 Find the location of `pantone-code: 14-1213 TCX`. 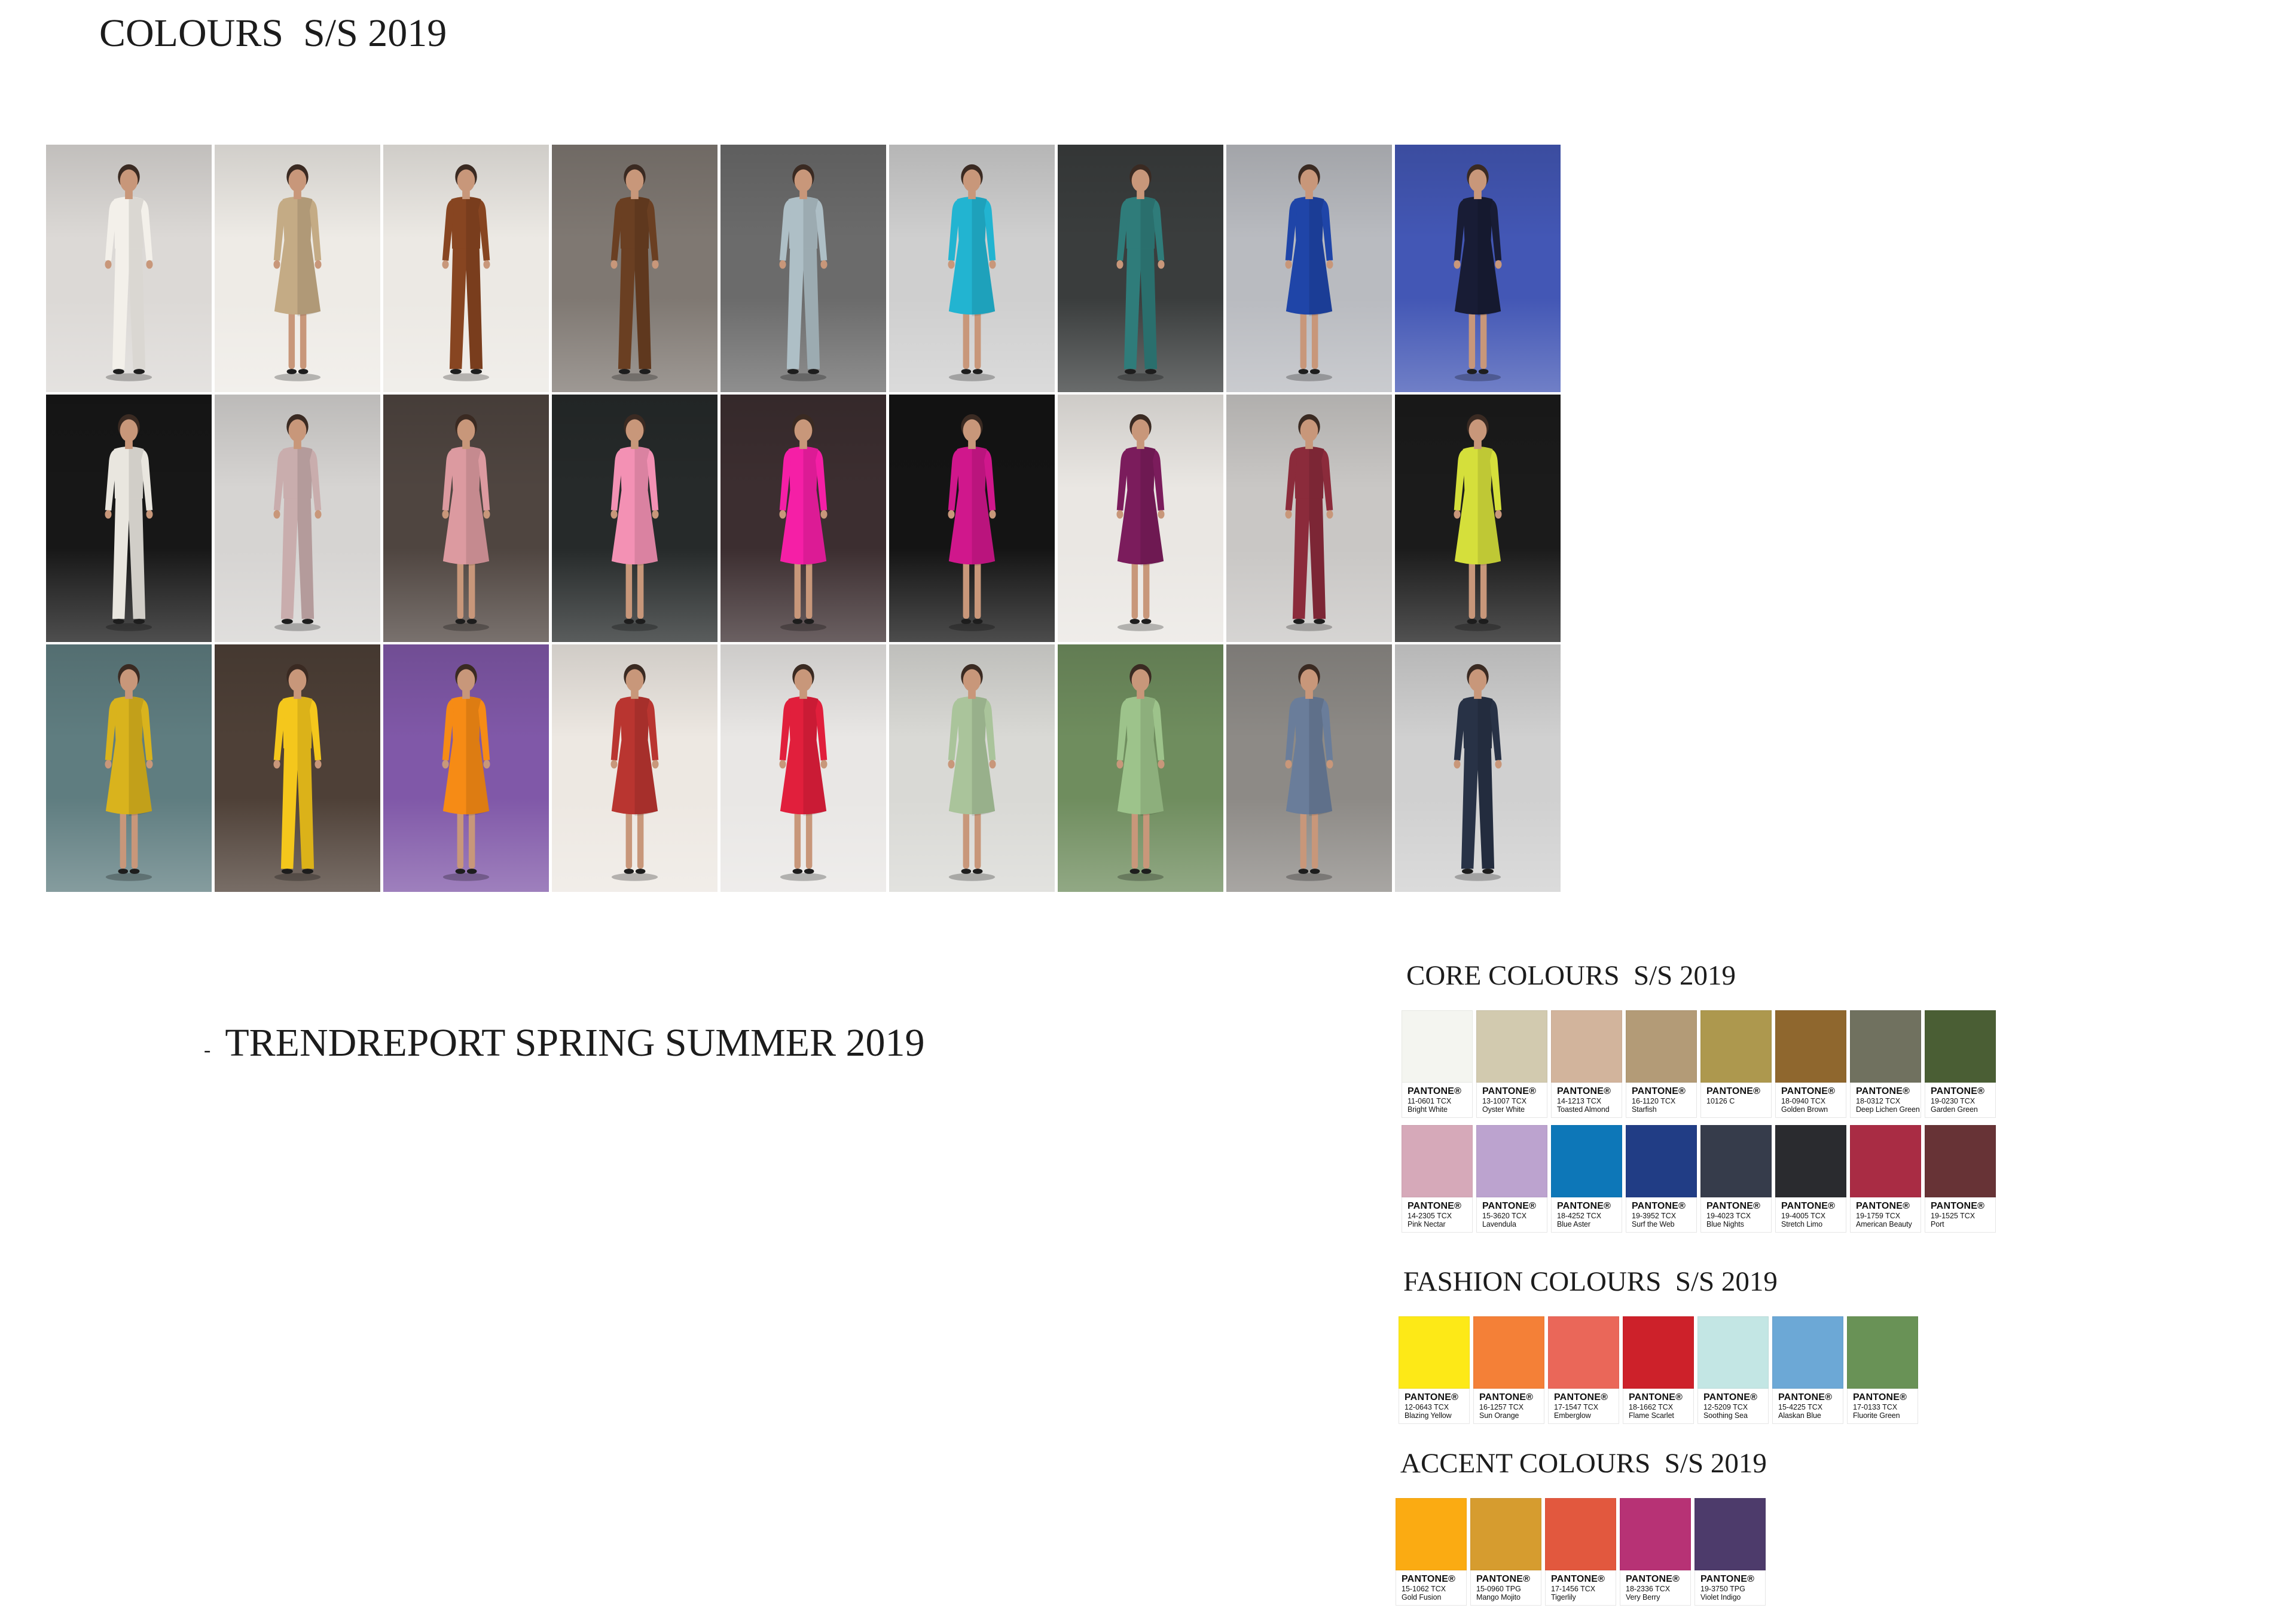

pantone-code: 14-1213 TCX is located at coordinates (1579, 1101).